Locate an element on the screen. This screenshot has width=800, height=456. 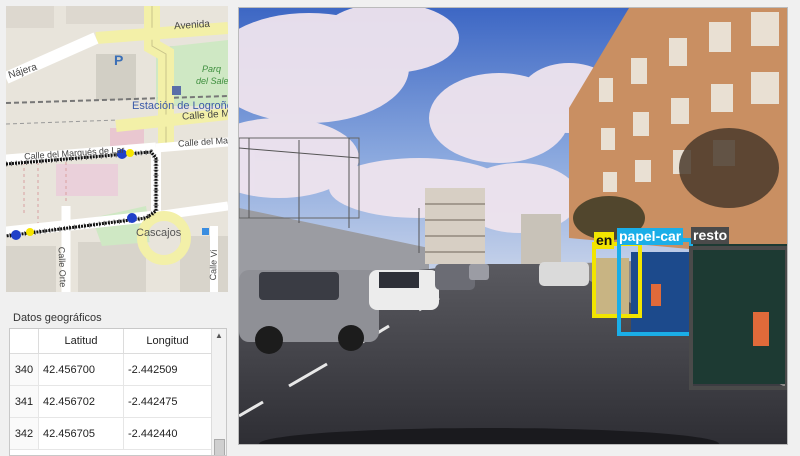
column-header-latitude: Latitud is located at coordinates (81, 341).